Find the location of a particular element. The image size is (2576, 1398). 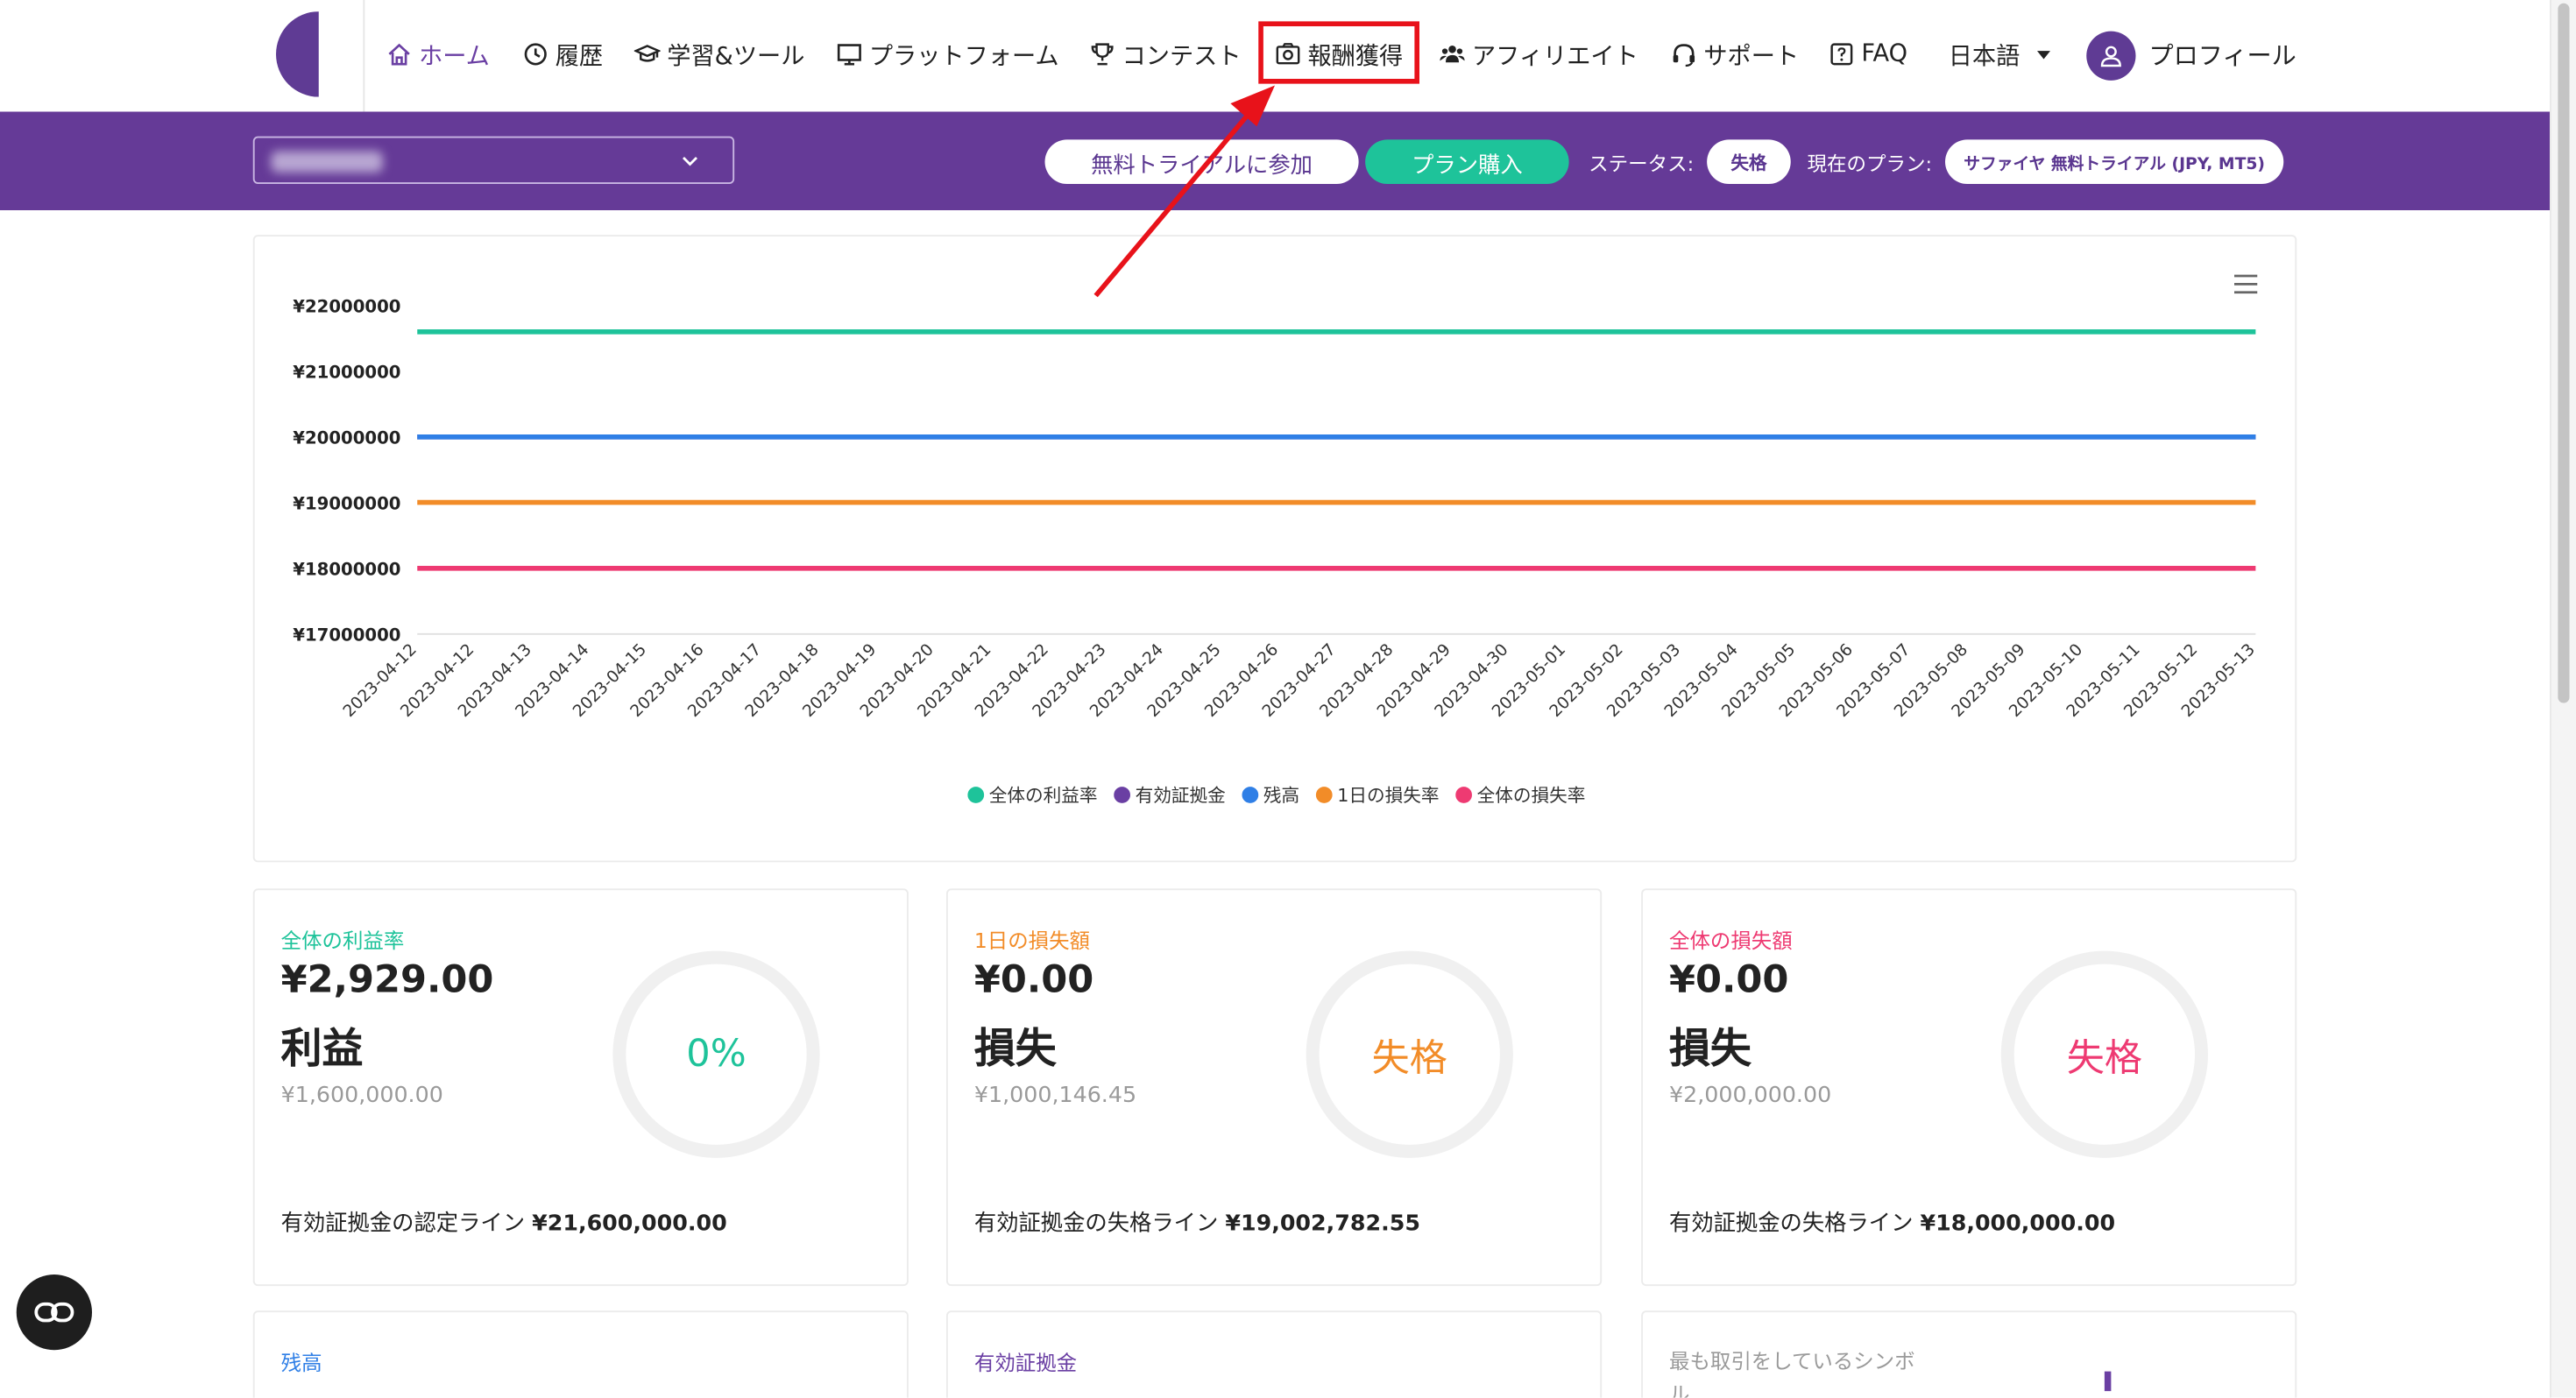

legend-item: 1日の損失率 is located at coordinates (1377, 795).